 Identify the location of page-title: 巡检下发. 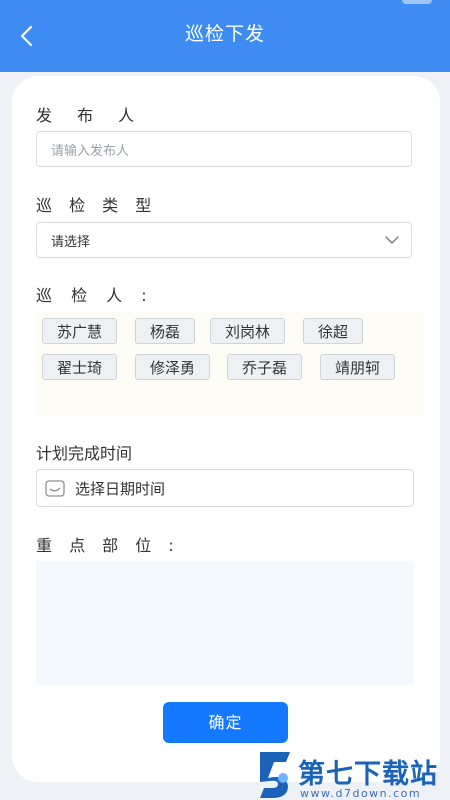
(224, 34).